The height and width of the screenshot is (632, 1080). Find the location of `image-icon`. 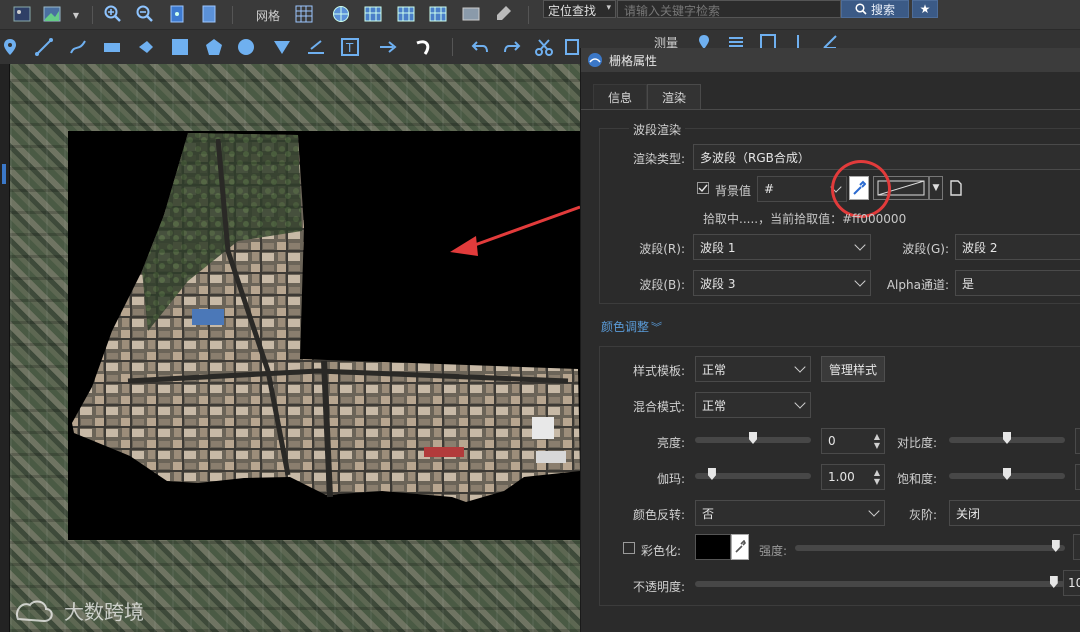

image-icon is located at coordinates (22, 14).